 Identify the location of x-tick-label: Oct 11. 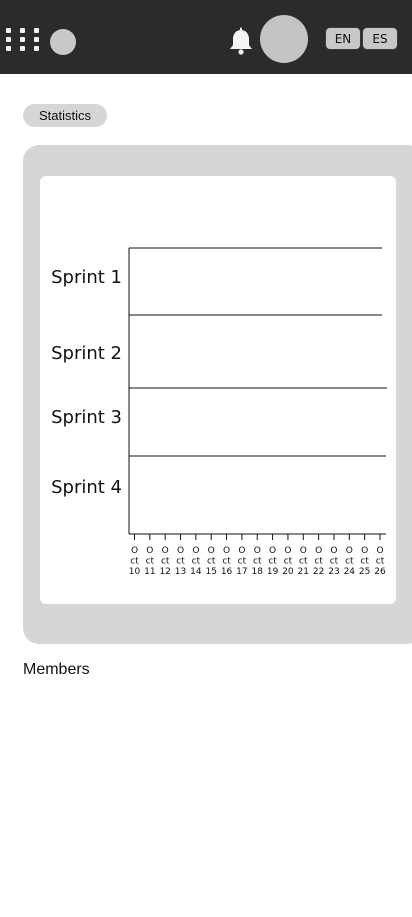
(149, 561).